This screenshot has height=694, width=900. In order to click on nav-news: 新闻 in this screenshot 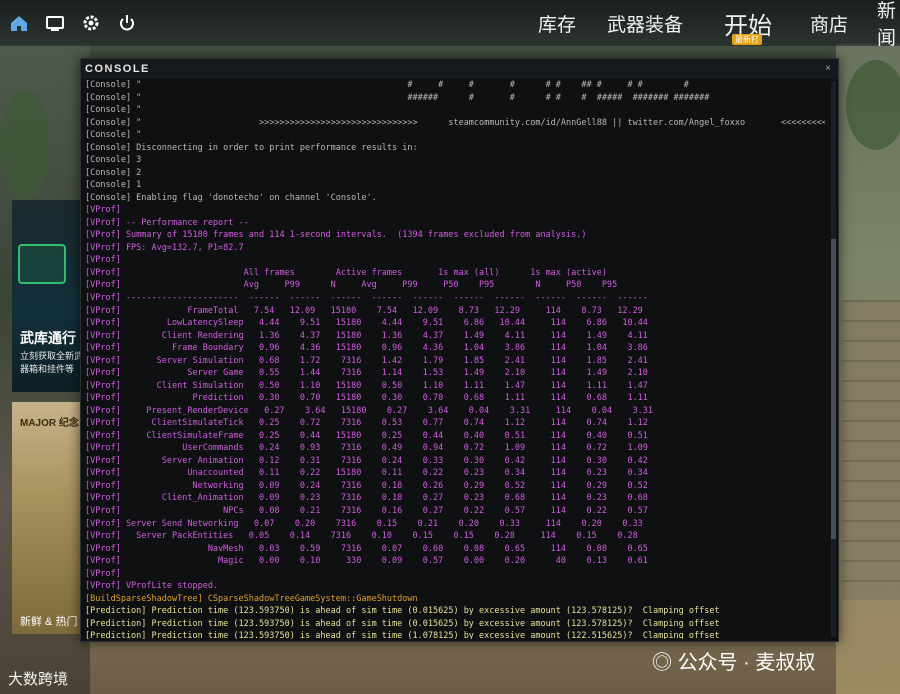, I will do `click(888, 24)`.